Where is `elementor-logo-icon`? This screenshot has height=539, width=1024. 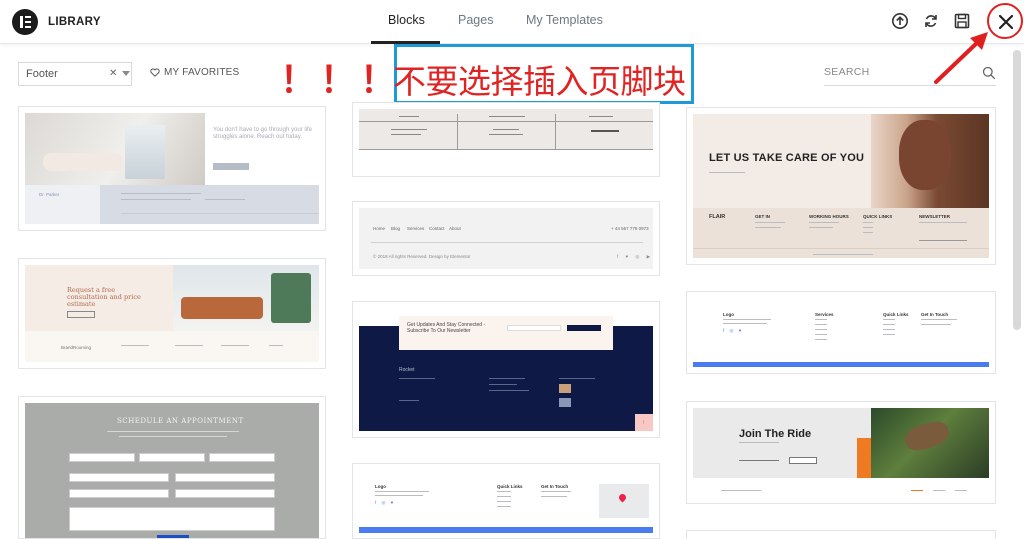
elementor-logo-icon is located at coordinates (25, 22).